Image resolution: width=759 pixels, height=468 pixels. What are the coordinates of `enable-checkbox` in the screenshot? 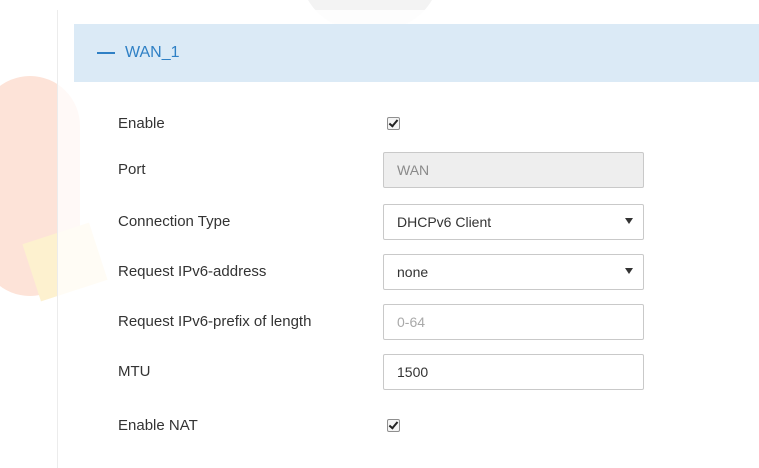 It's located at (393, 123).